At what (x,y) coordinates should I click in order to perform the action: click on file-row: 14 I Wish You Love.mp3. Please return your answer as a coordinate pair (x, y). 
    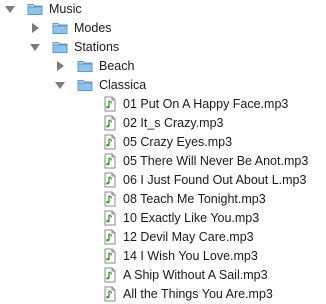
    Looking at the image, I should click on (163, 256).